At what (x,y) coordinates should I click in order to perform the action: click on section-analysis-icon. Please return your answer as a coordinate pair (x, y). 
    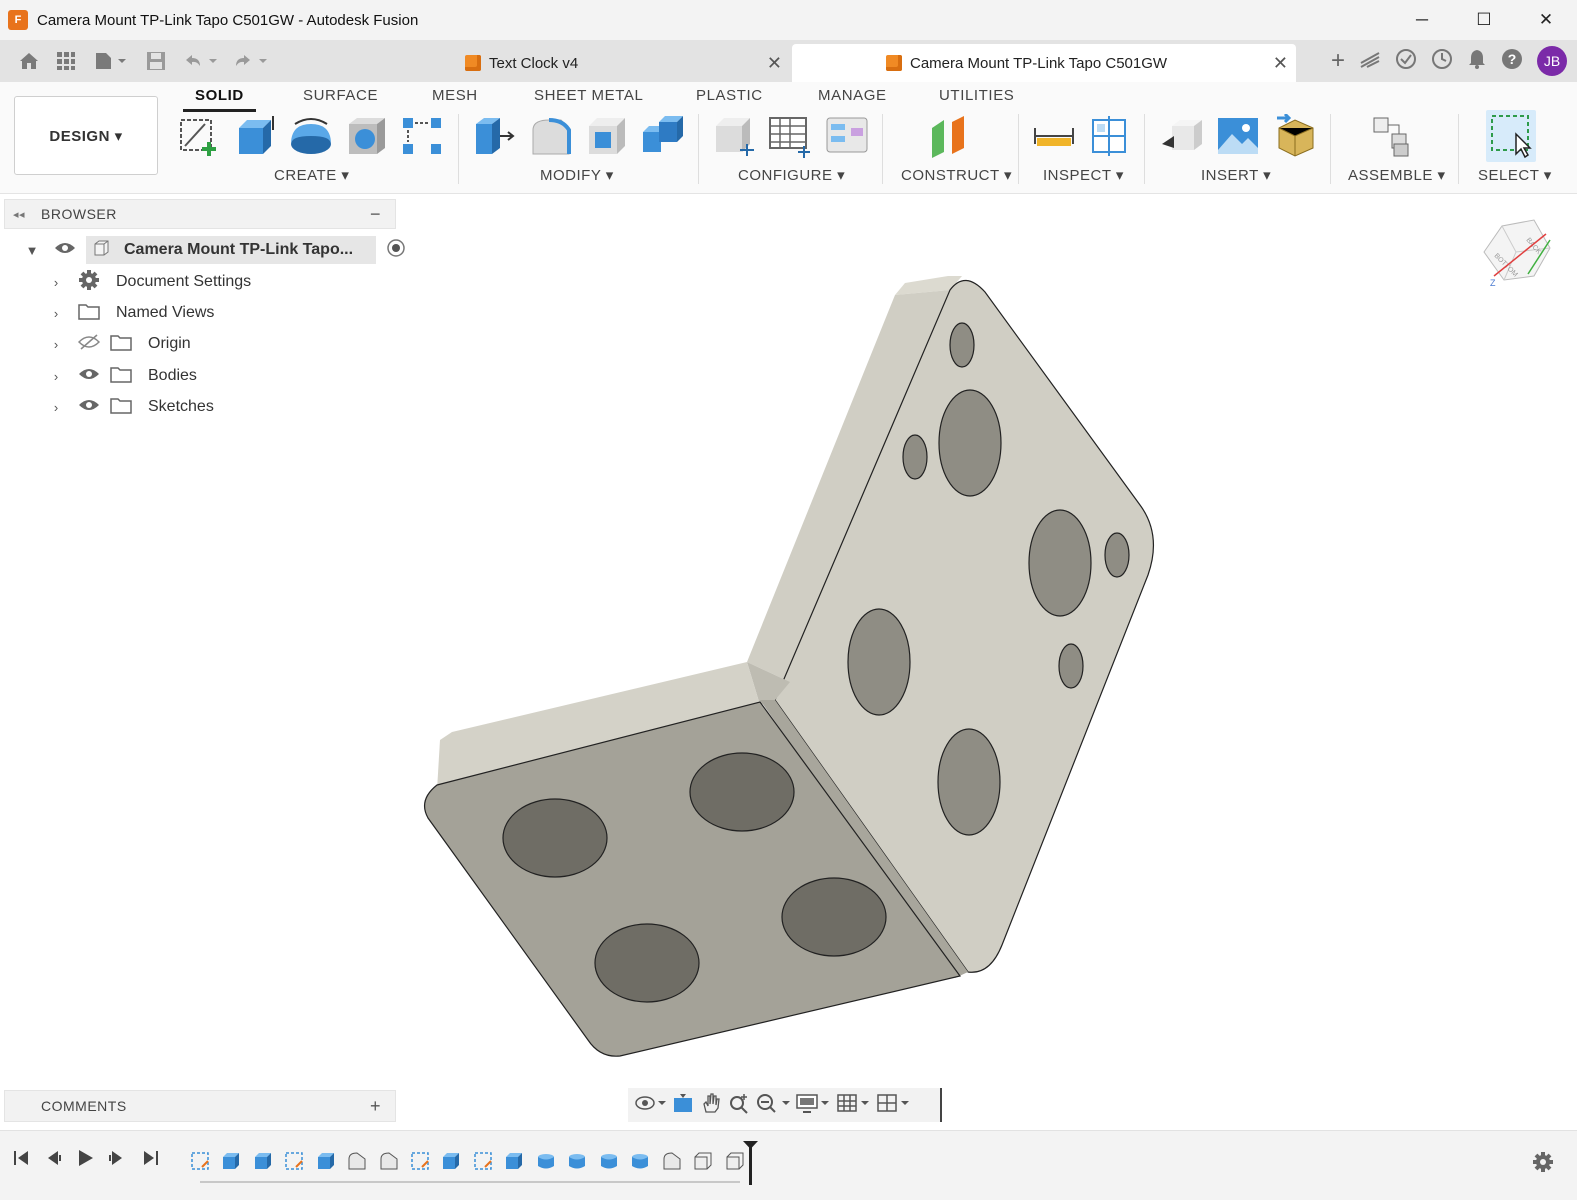
    Looking at the image, I should click on (1111, 136).